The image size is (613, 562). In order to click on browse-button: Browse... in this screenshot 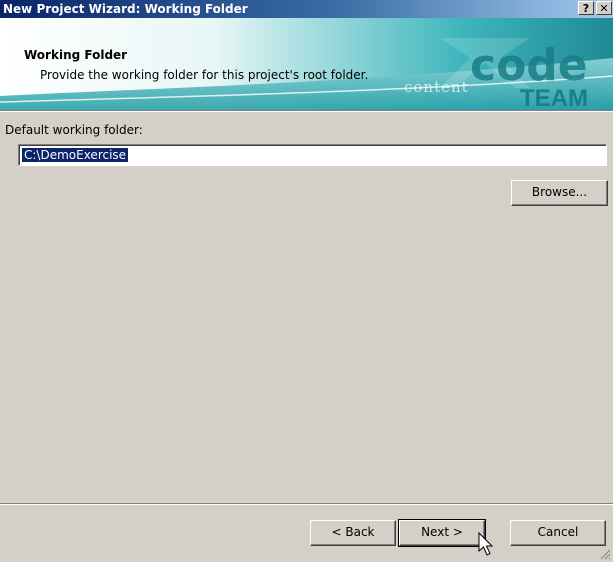, I will do `click(559, 193)`.